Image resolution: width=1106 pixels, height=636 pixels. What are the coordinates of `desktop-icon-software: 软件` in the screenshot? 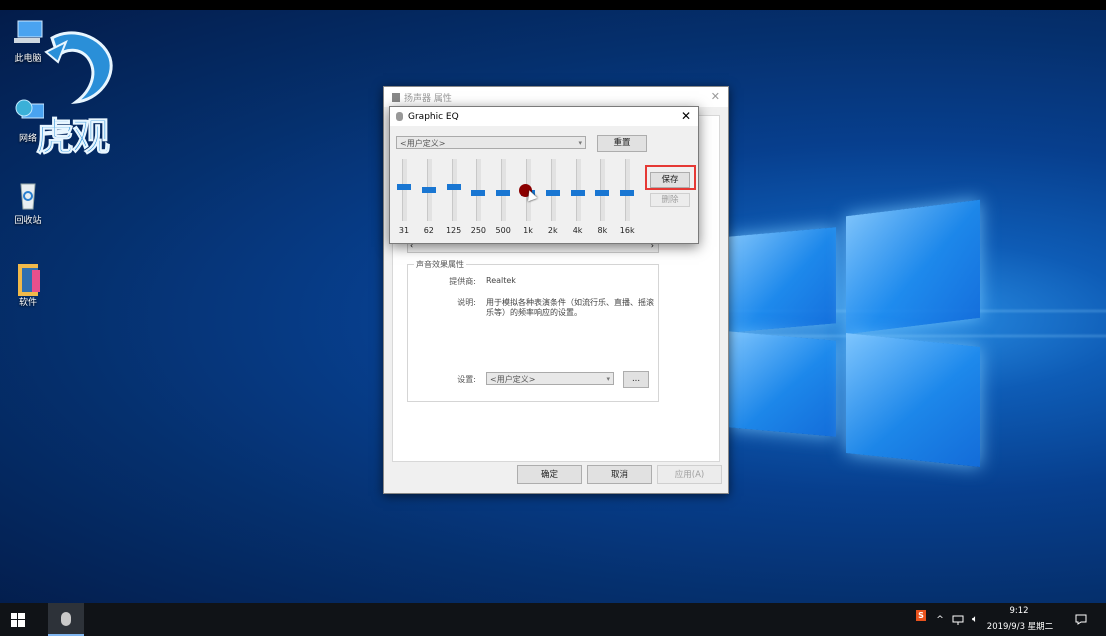 It's located at (28, 285).